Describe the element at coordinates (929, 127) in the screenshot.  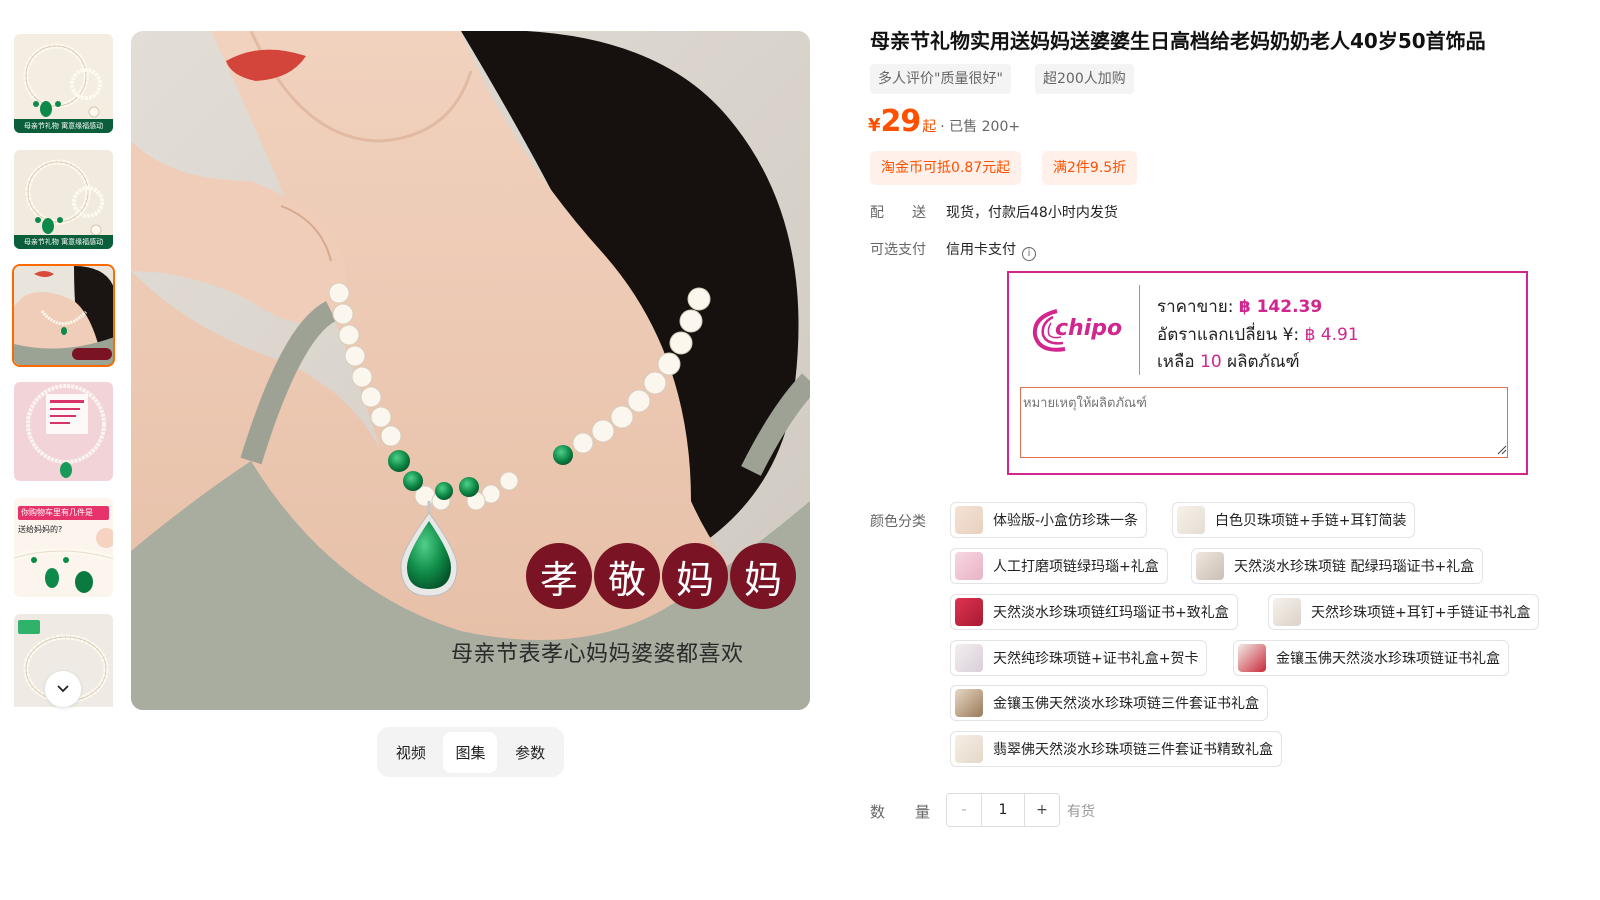
I see `price-suffix: 起` at that location.